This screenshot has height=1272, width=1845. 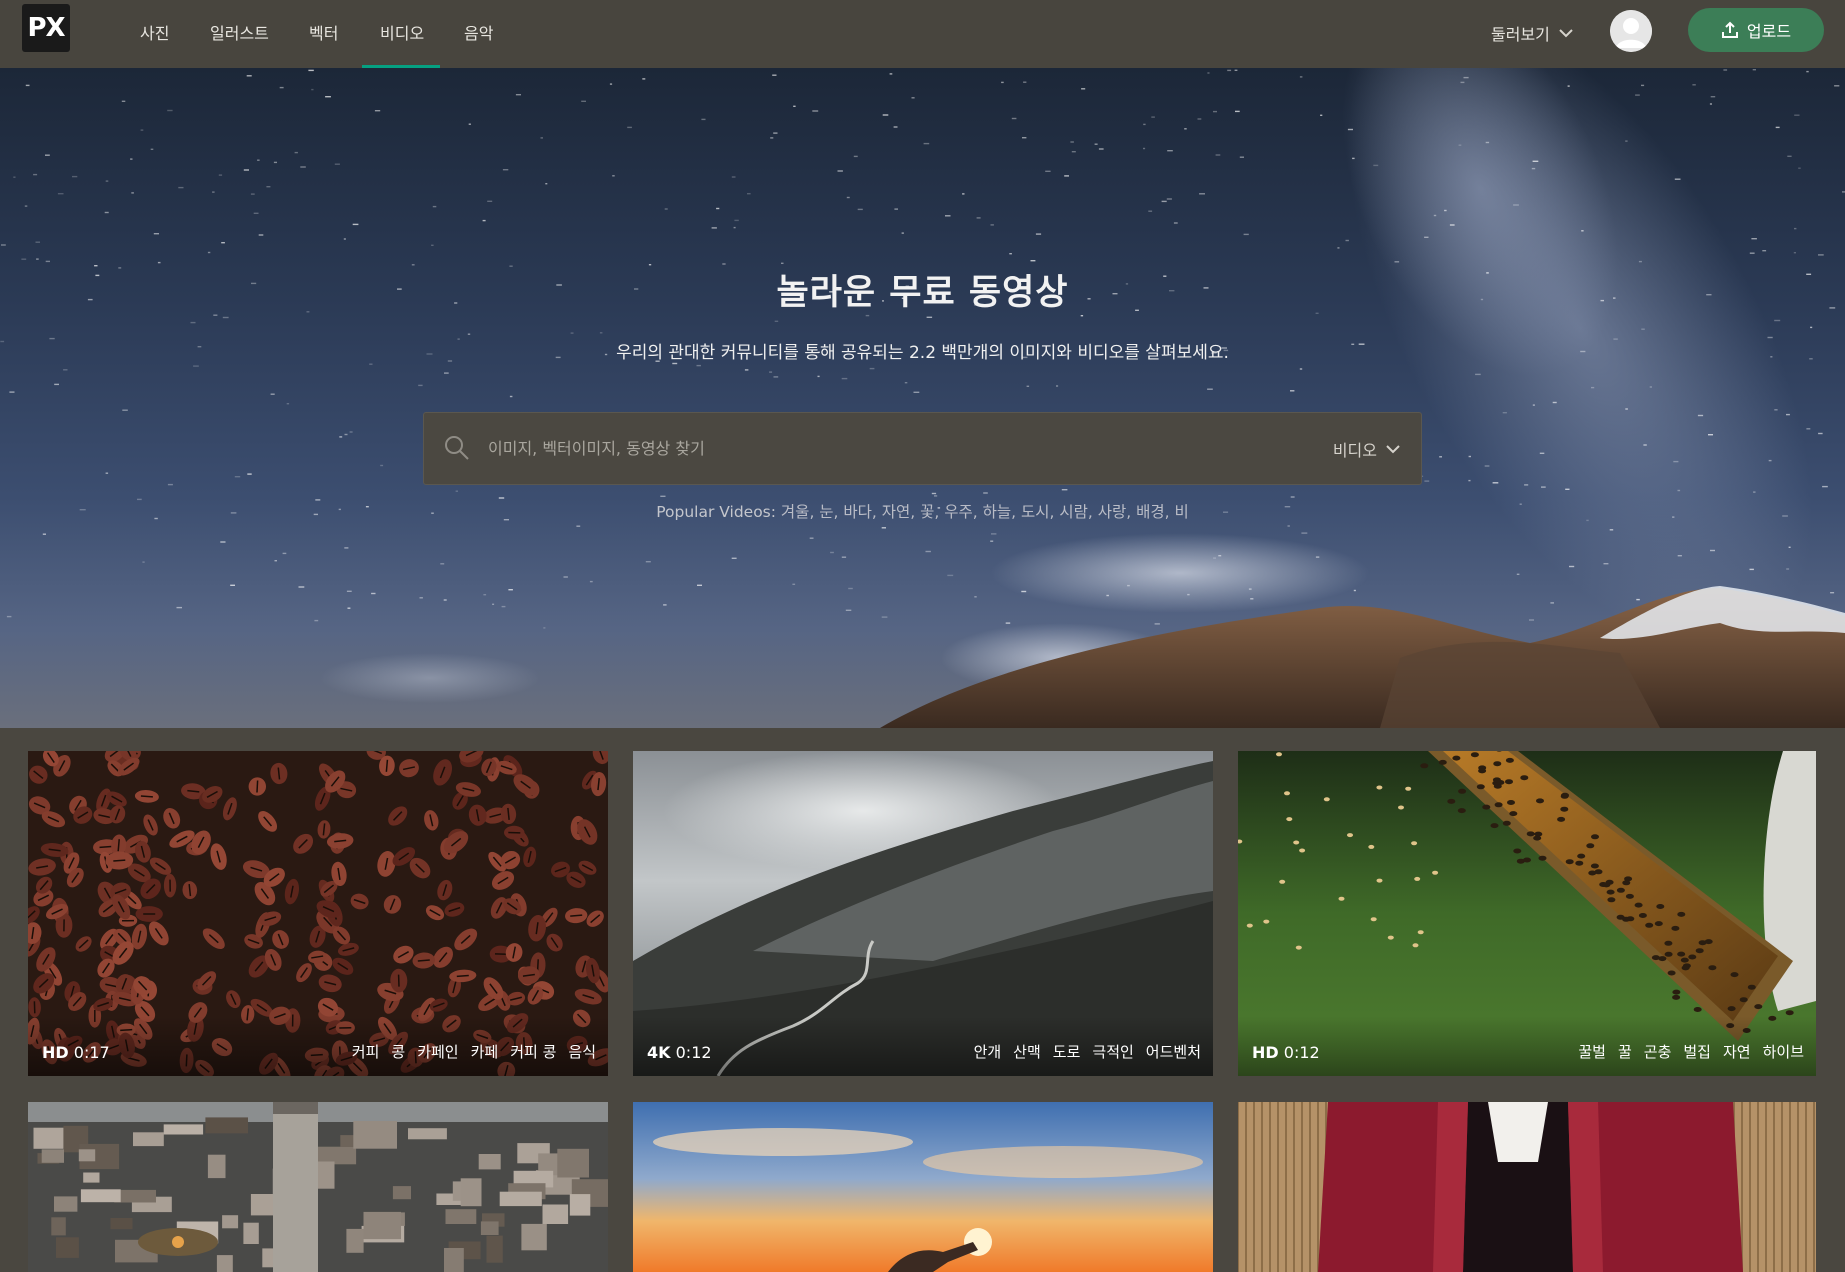 I want to click on video-quality-duration: HD 0:17, so click(x=76, y=1052).